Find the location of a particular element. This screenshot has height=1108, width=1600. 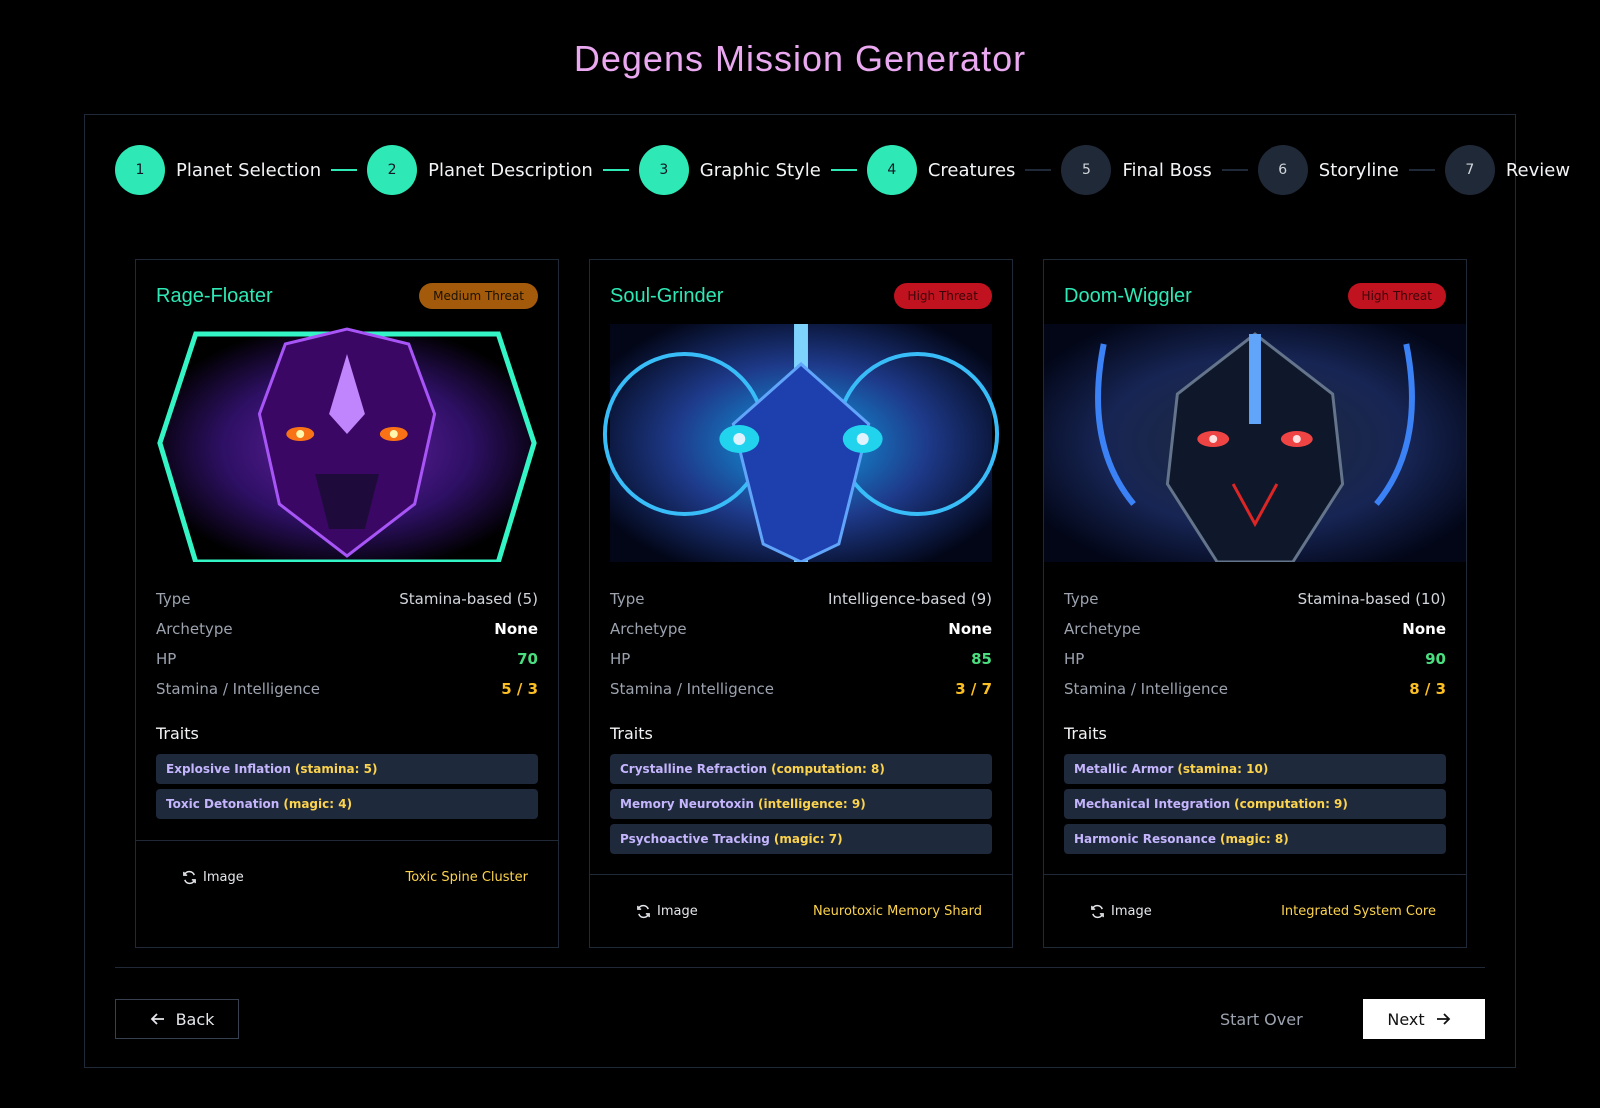

blue-creature-portrait-icon is located at coordinates (801, 443).